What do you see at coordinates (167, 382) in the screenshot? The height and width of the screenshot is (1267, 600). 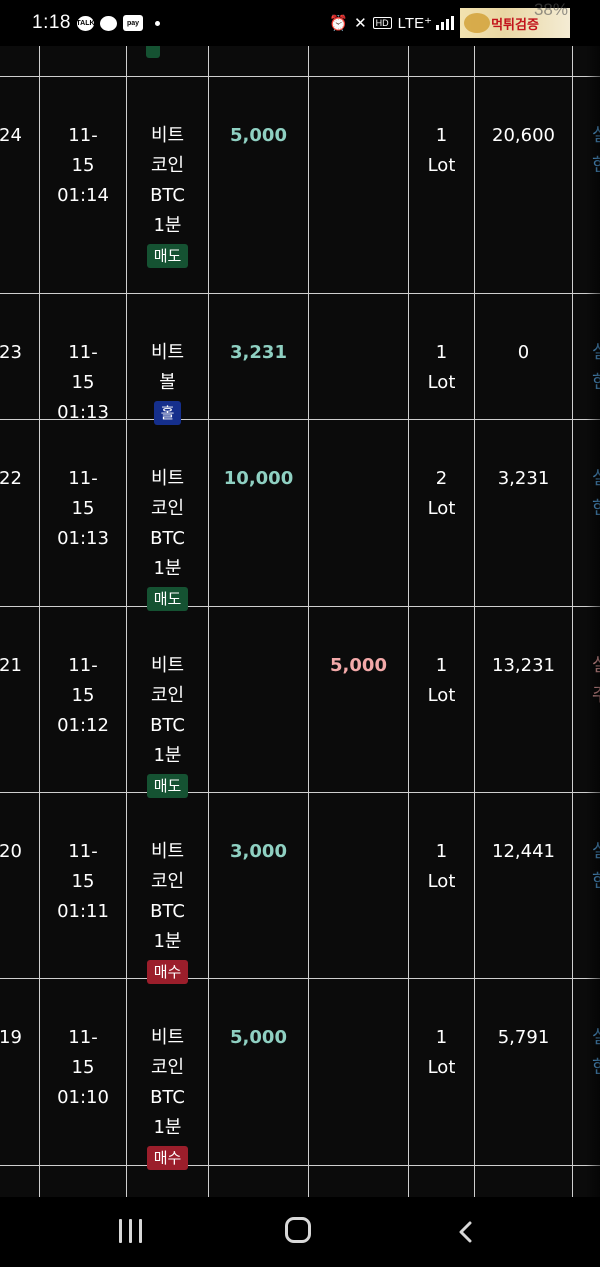 I see `game-name-line: 볼` at bounding box center [167, 382].